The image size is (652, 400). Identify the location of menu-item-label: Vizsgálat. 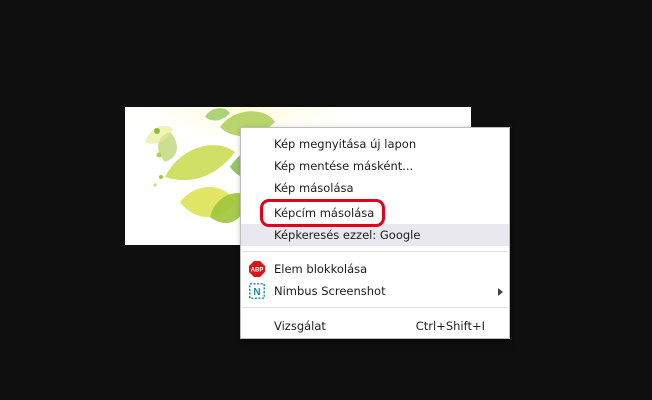
(300, 326).